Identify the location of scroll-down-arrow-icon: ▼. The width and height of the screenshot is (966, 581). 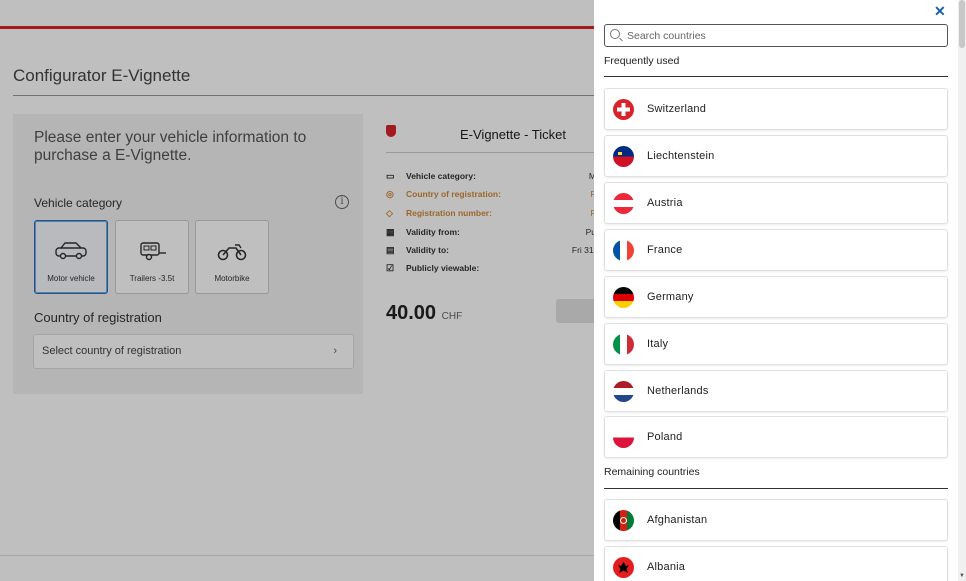
(962, 576).